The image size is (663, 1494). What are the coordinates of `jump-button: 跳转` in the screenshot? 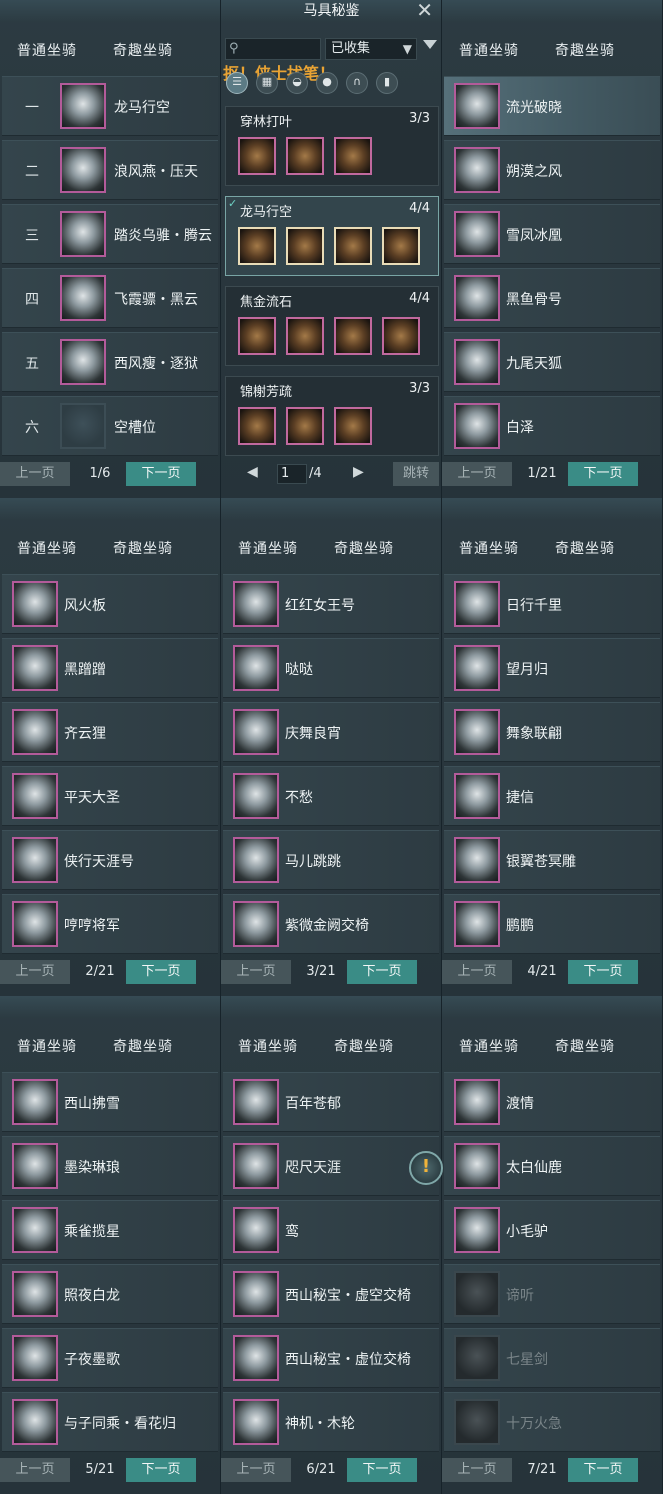 It's located at (416, 474).